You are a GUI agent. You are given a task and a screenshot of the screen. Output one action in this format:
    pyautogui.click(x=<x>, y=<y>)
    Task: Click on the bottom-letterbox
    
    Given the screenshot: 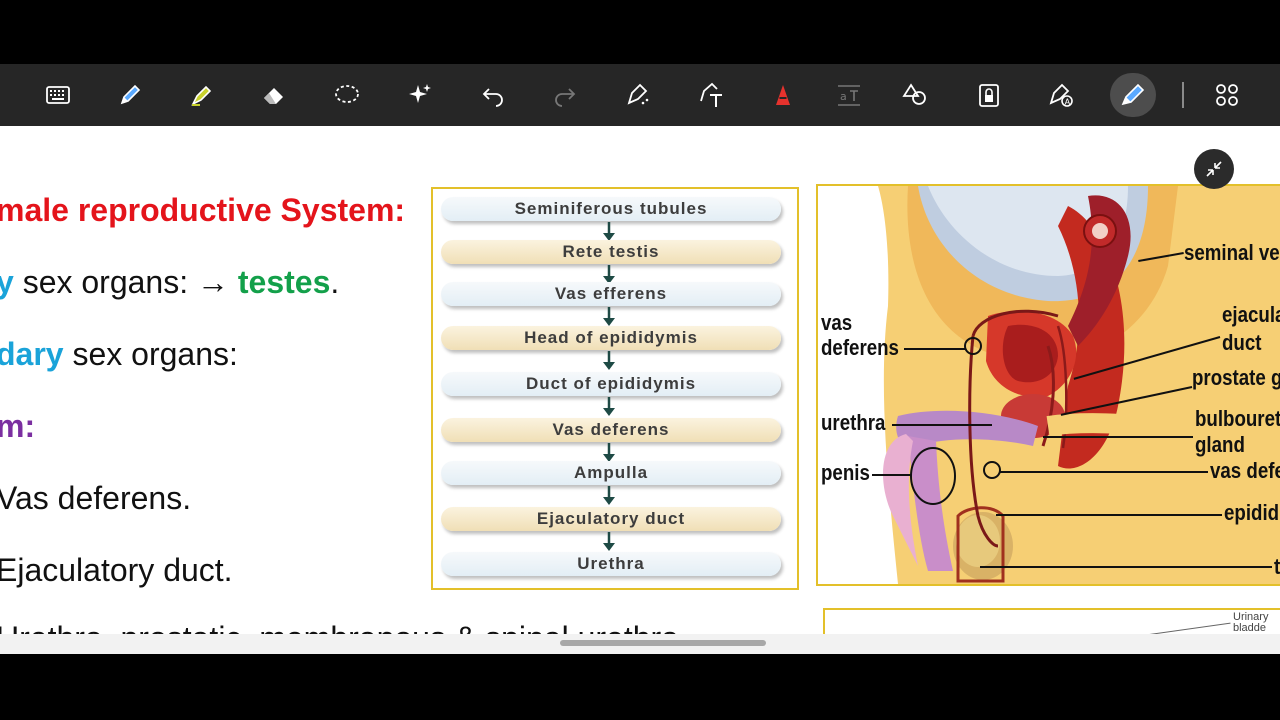 What is the action you would take?
    pyautogui.click(x=640, y=687)
    